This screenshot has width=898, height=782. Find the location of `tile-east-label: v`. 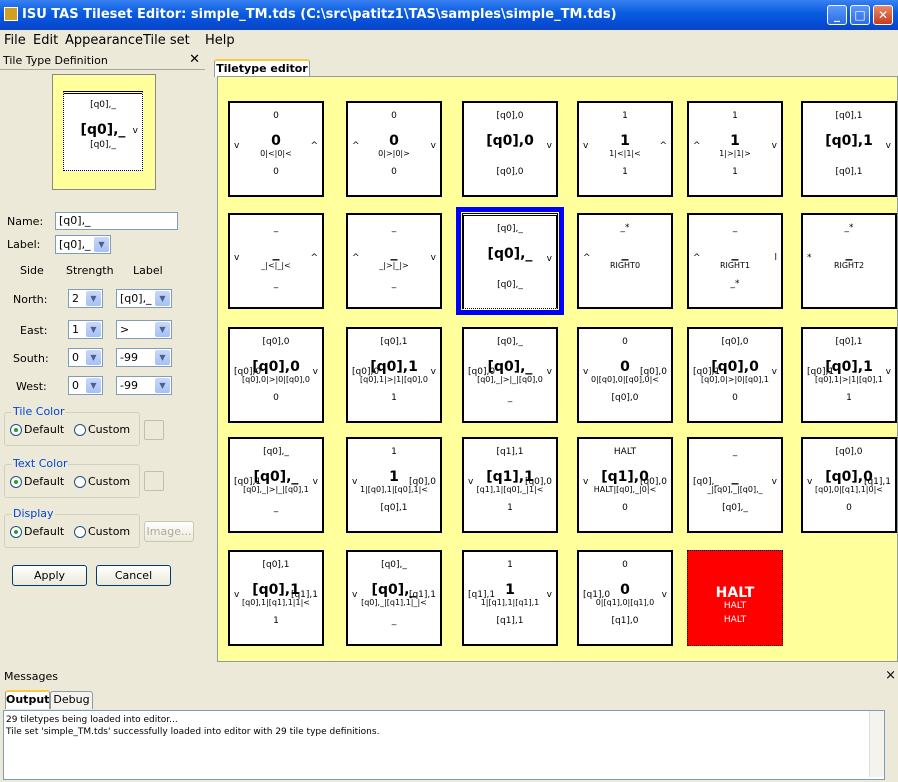

tile-east-label: v is located at coordinates (888, 372).